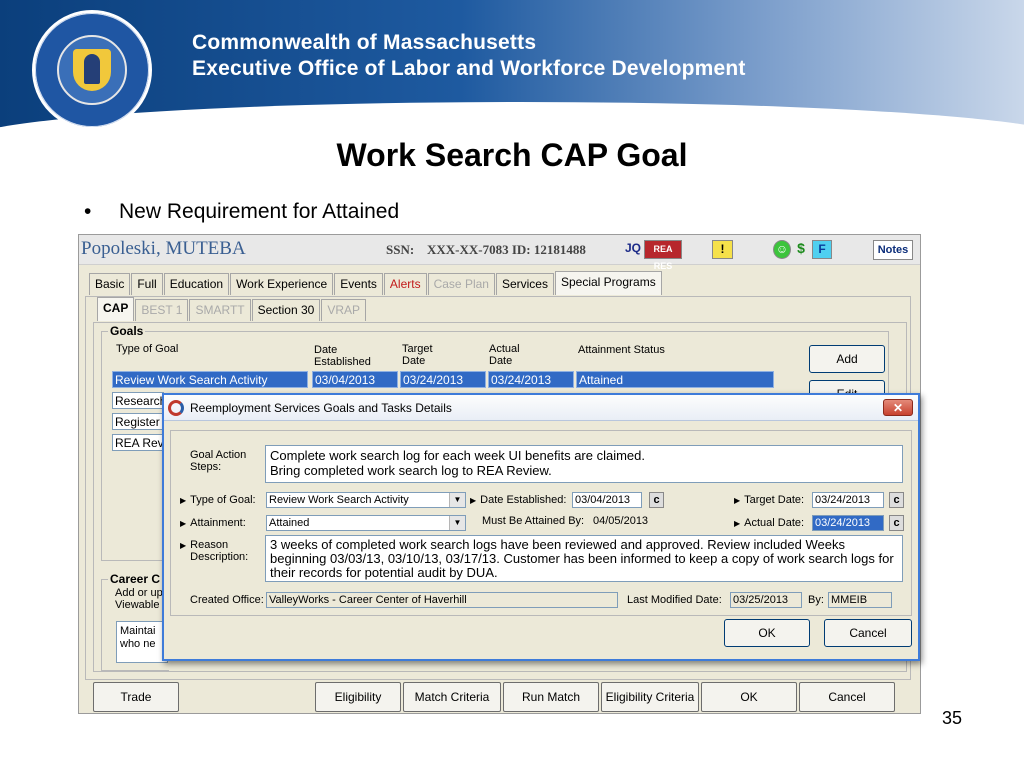 The width and height of the screenshot is (1024, 768). What do you see at coordinates (531, 379) in the screenshot?
I see `goal-actual: 03/24/2013` at bounding box center [531, 379].